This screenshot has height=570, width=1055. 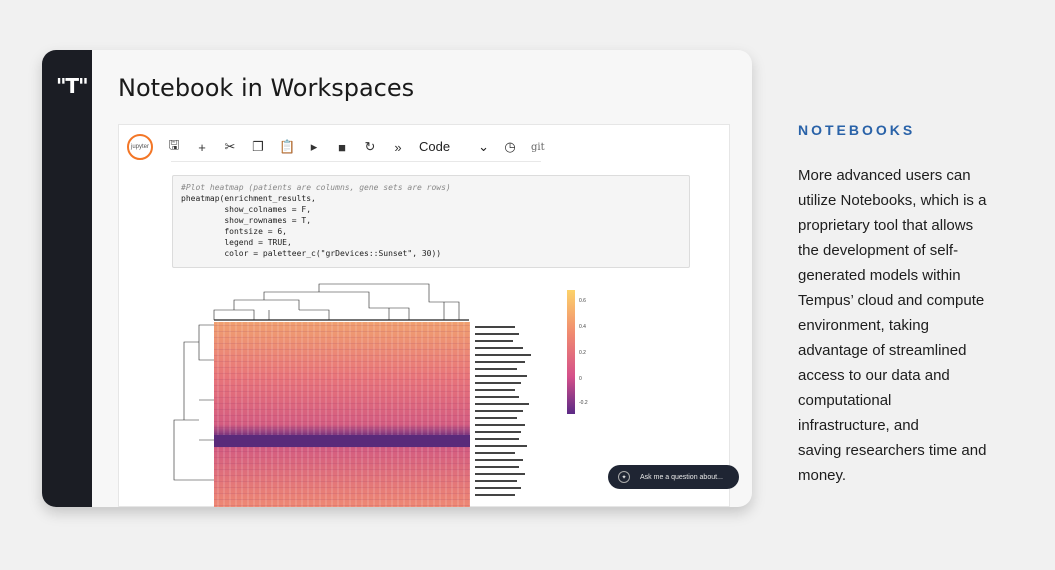 I want to click on code-line: show_colnames = F,, so click(x=246, y=209).